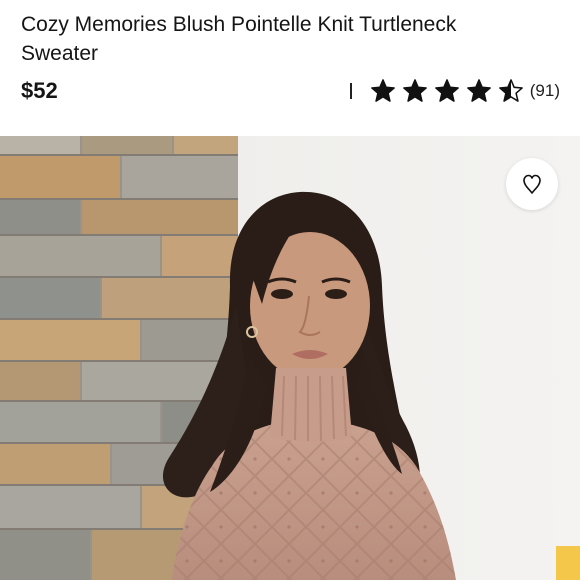  What do you see at coordinates (510, 90) in the screenshot?
I see `half-star-icon` at bounding box center [510, 90].